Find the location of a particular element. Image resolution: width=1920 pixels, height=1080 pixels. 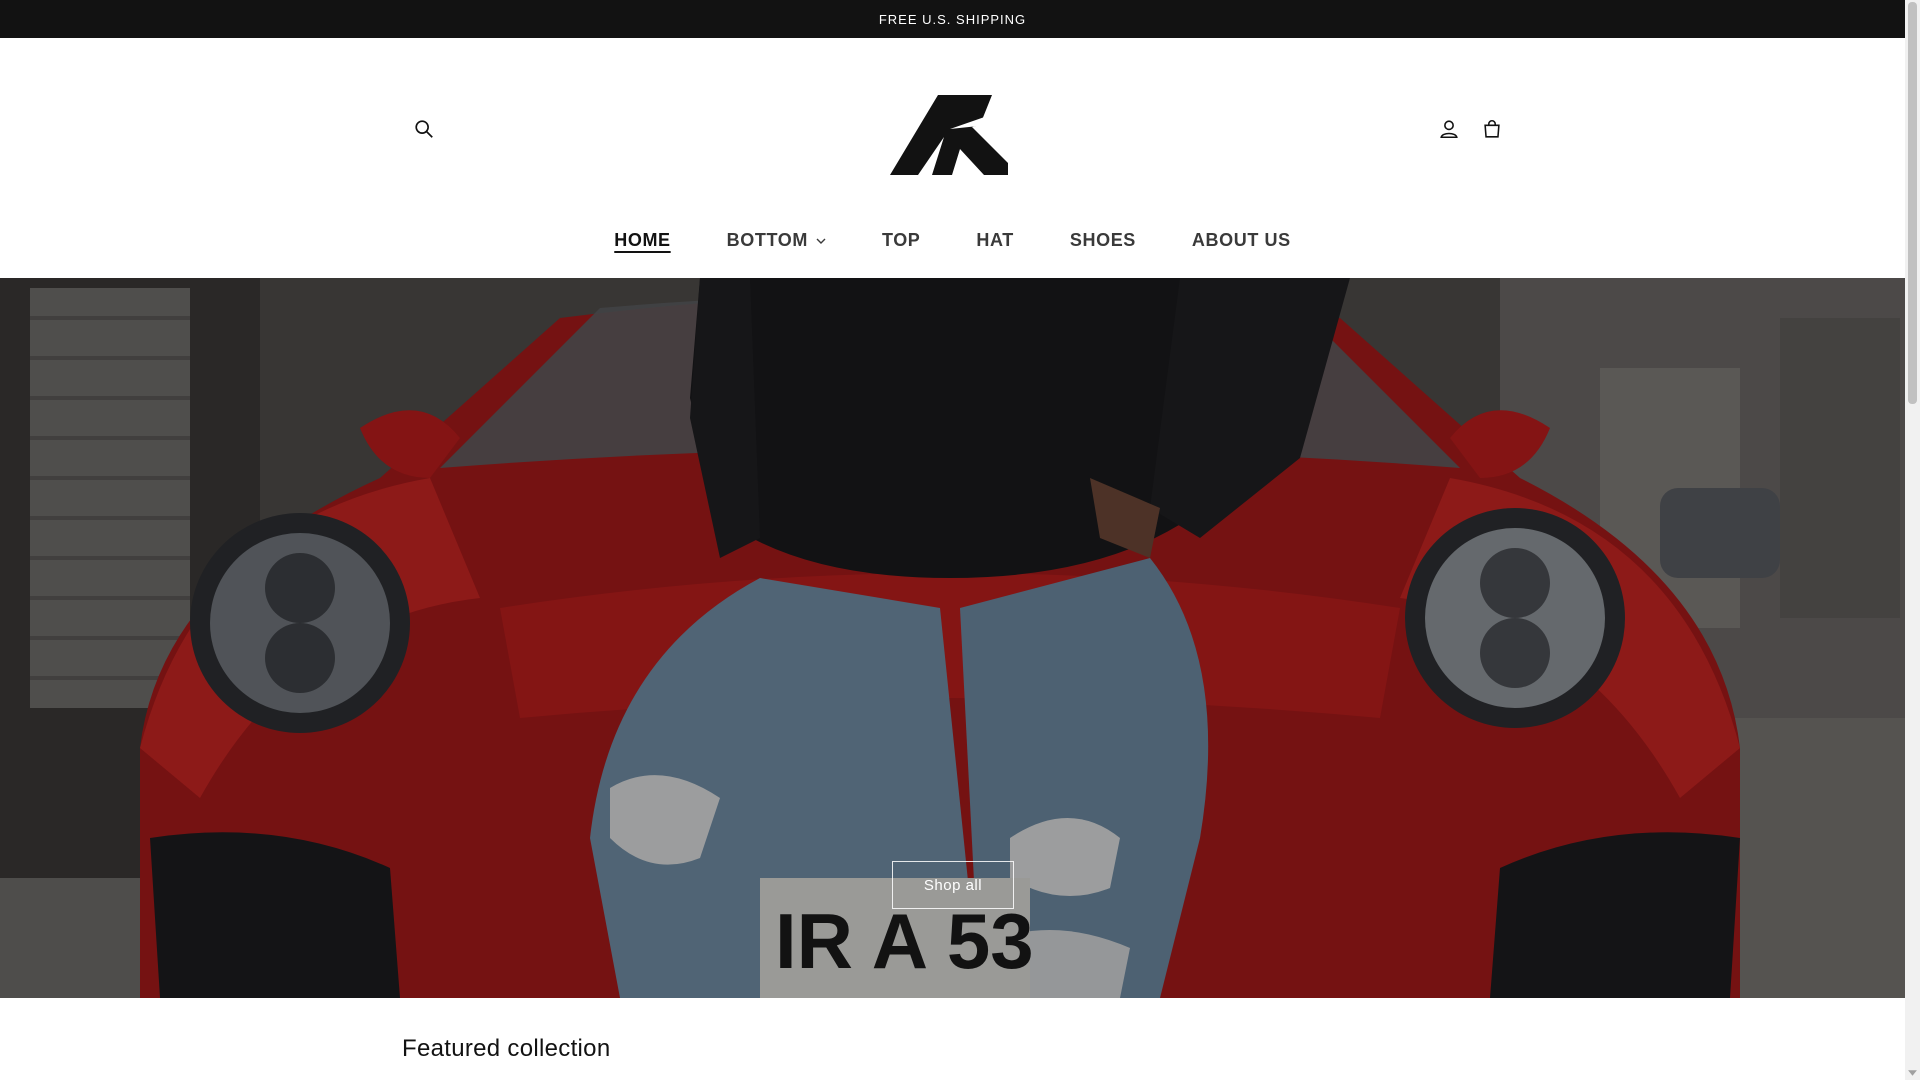

logo-mark is located at coordinates (949, 134).